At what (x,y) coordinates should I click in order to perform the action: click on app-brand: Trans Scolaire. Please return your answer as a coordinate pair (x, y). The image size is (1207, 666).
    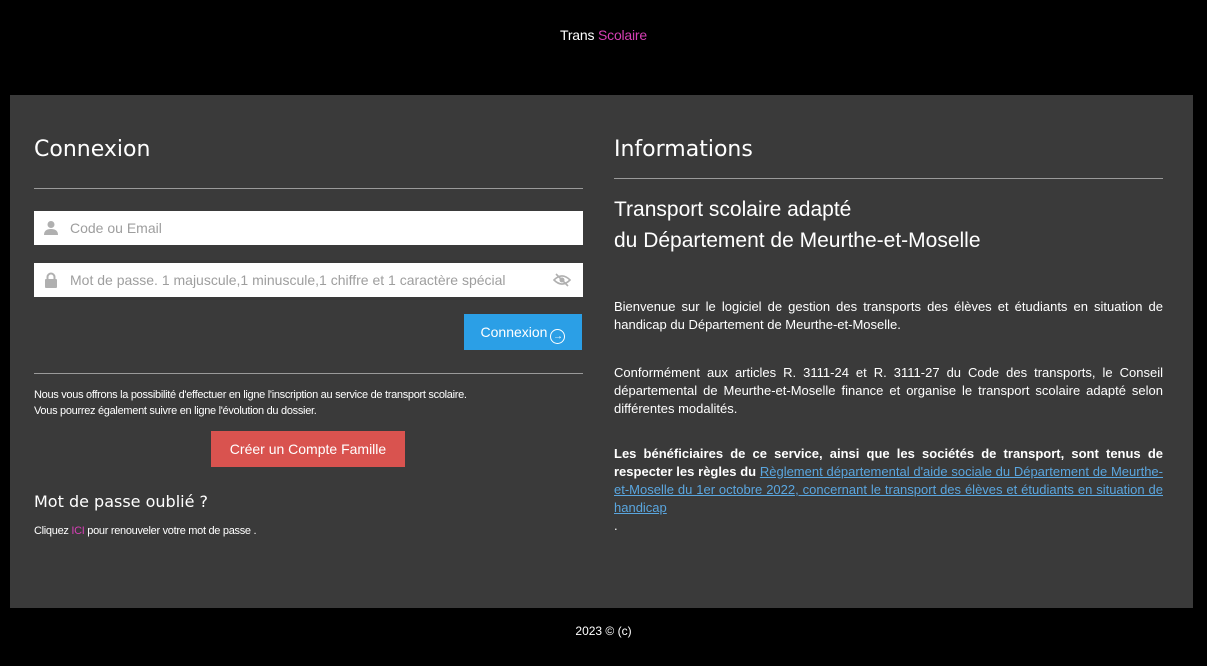
    Looking at the image, I should click on (603, 35).